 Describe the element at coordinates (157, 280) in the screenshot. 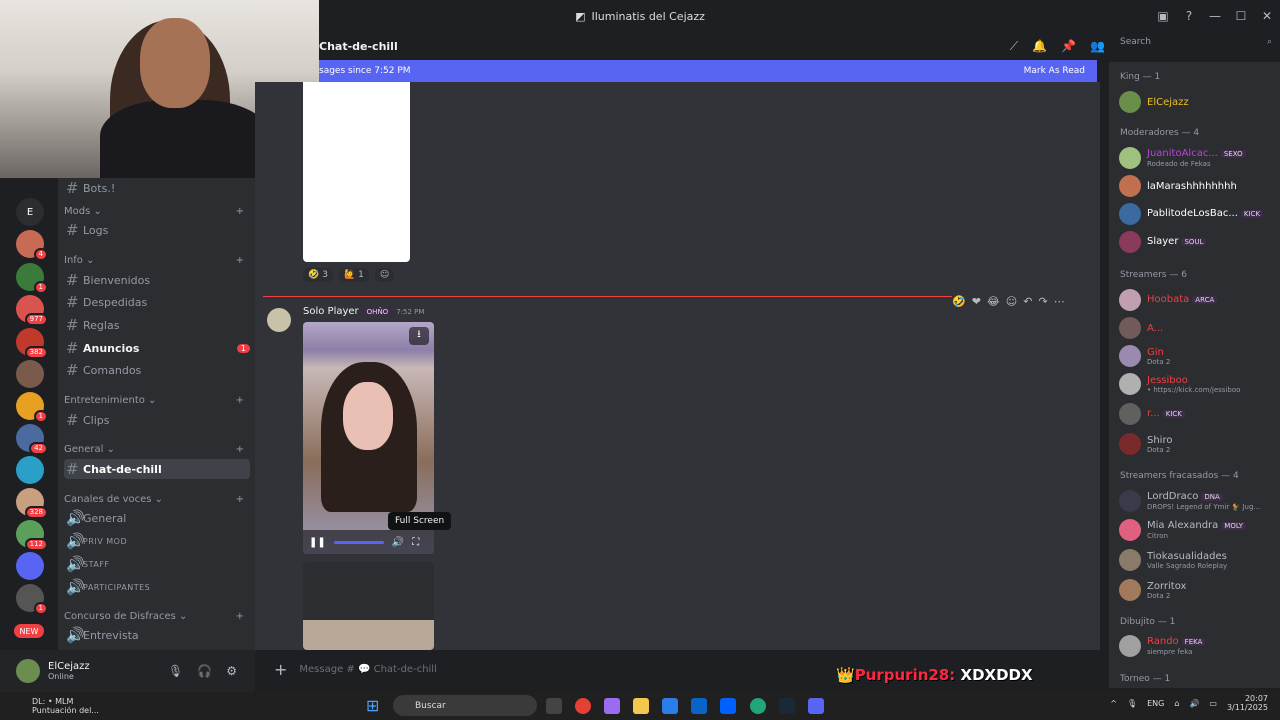

I see `channel-item: # Bienvenidos` at that location.